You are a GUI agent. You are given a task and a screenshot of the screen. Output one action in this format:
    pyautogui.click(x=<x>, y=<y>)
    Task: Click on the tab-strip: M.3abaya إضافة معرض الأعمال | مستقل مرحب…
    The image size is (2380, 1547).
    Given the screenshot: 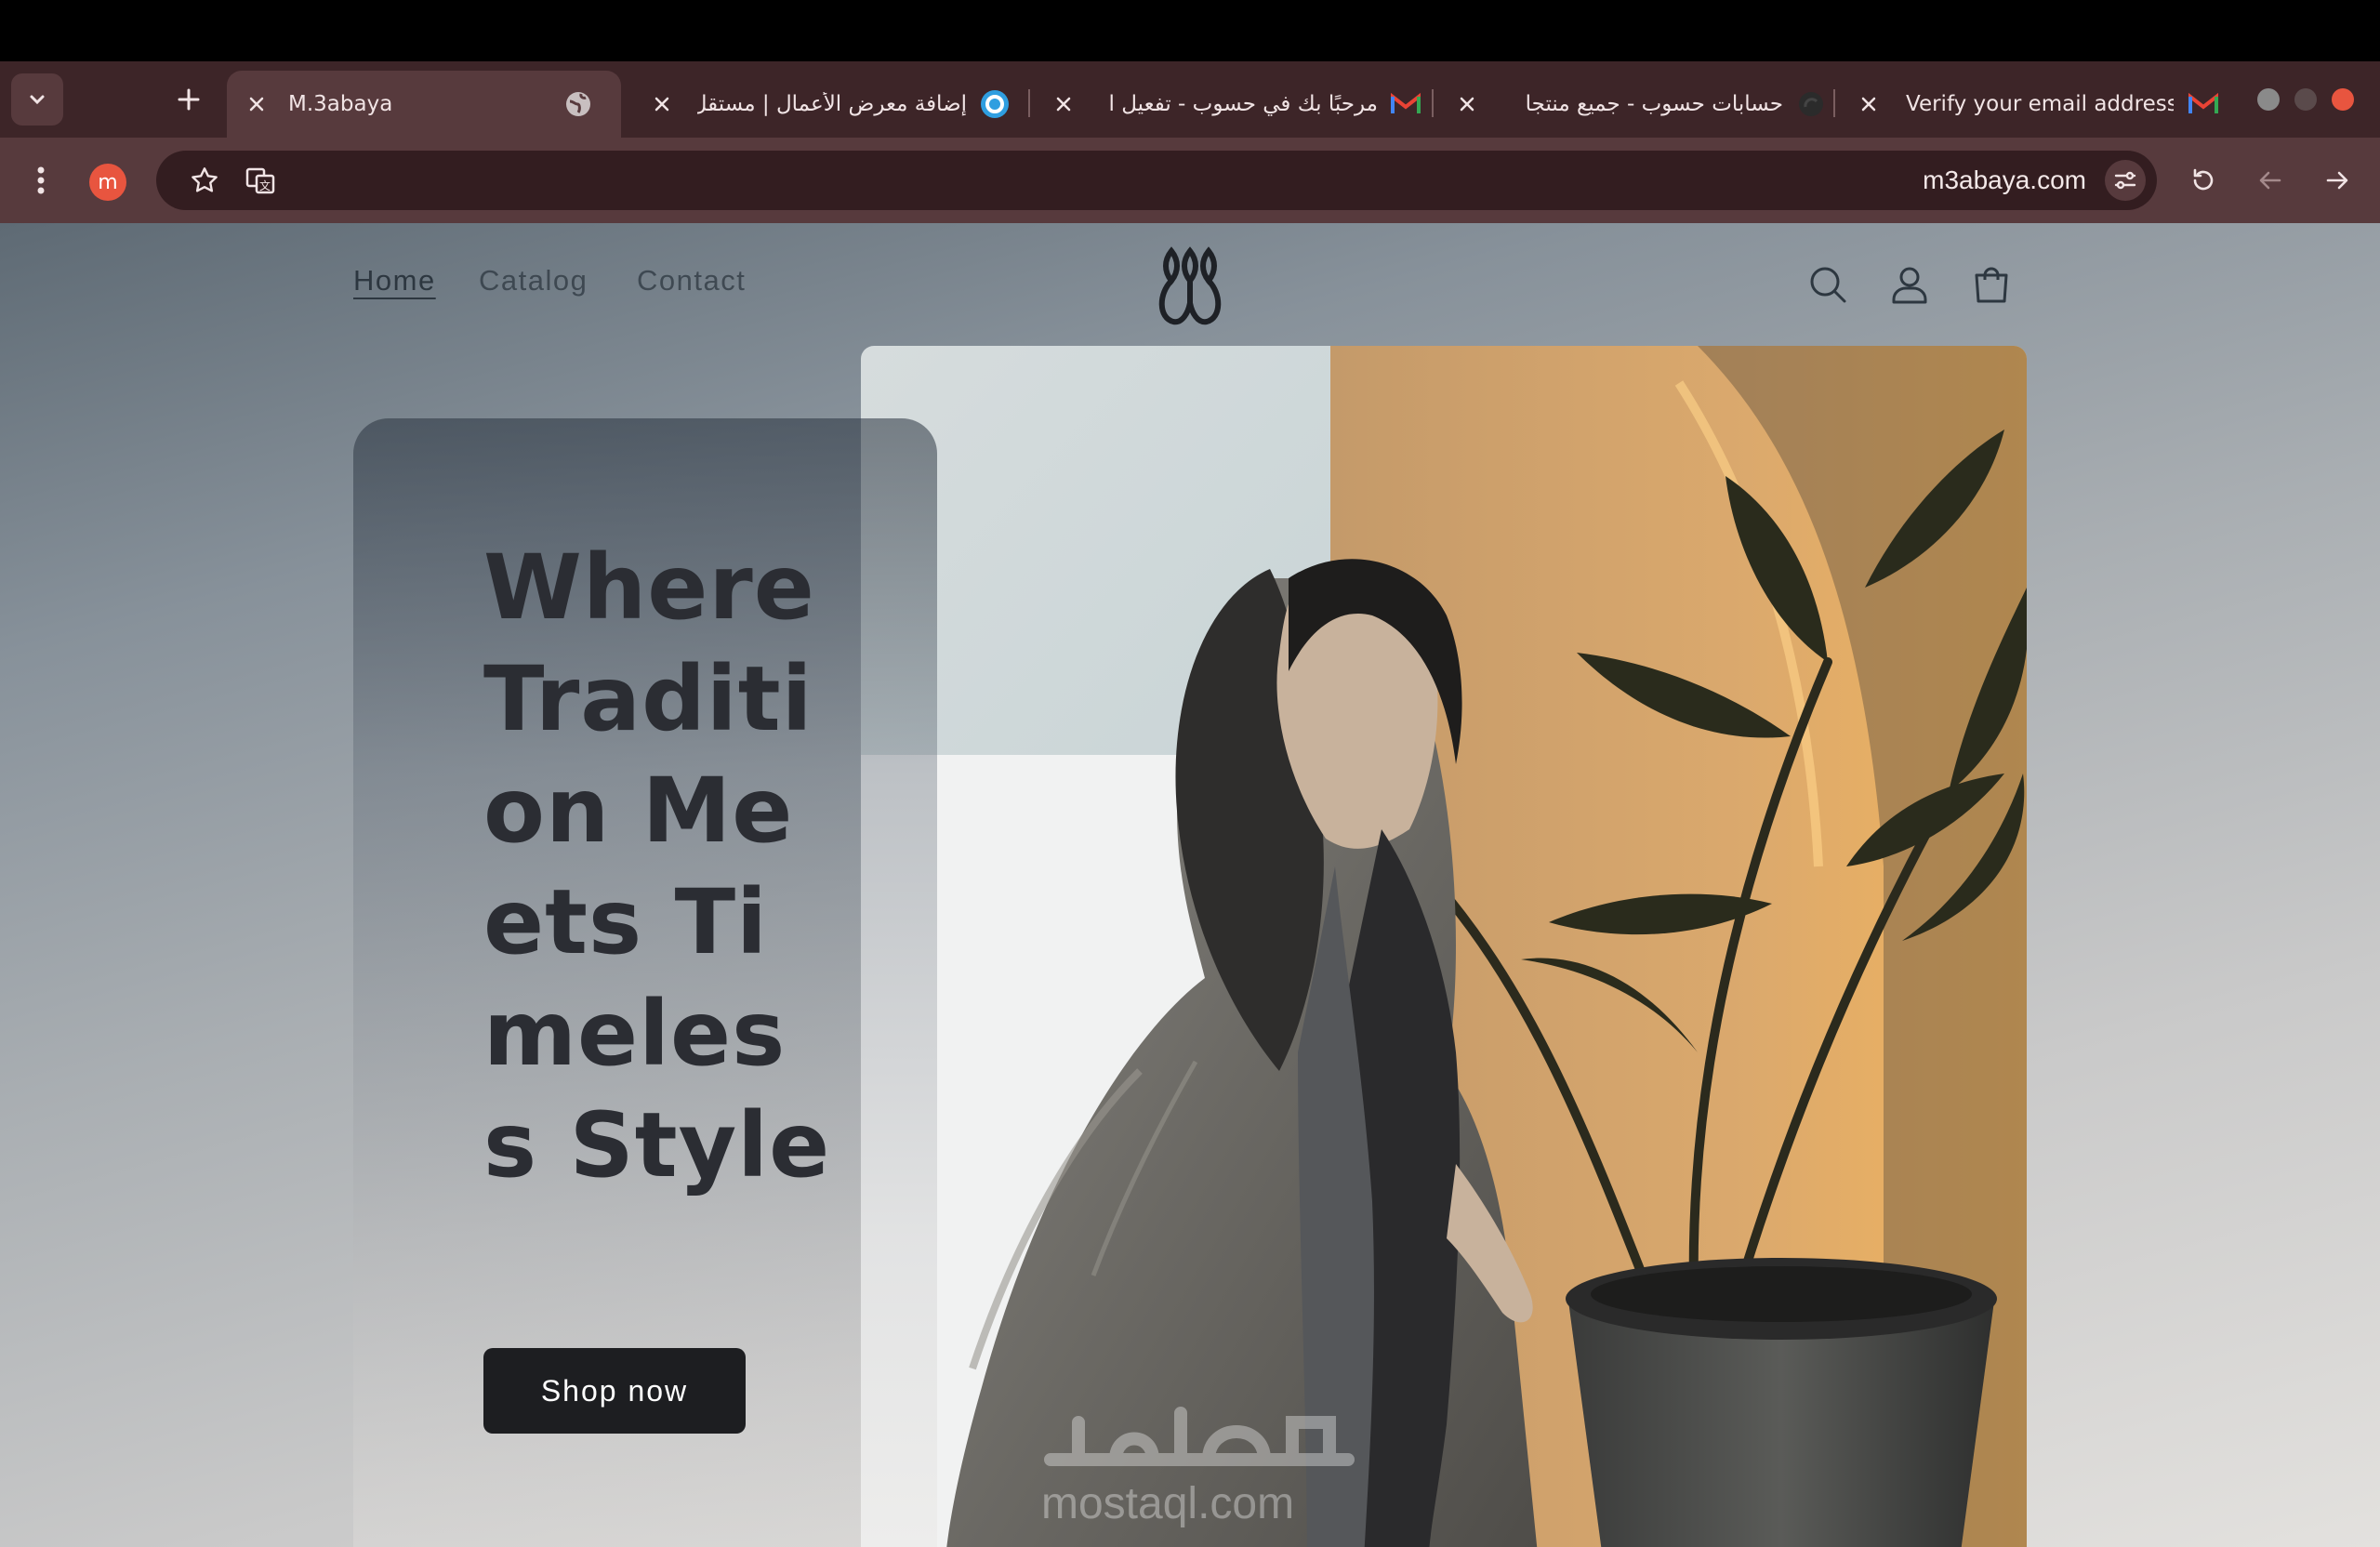 What is the action you would take?
    pyautogui.click(x=1190, y=99)
    